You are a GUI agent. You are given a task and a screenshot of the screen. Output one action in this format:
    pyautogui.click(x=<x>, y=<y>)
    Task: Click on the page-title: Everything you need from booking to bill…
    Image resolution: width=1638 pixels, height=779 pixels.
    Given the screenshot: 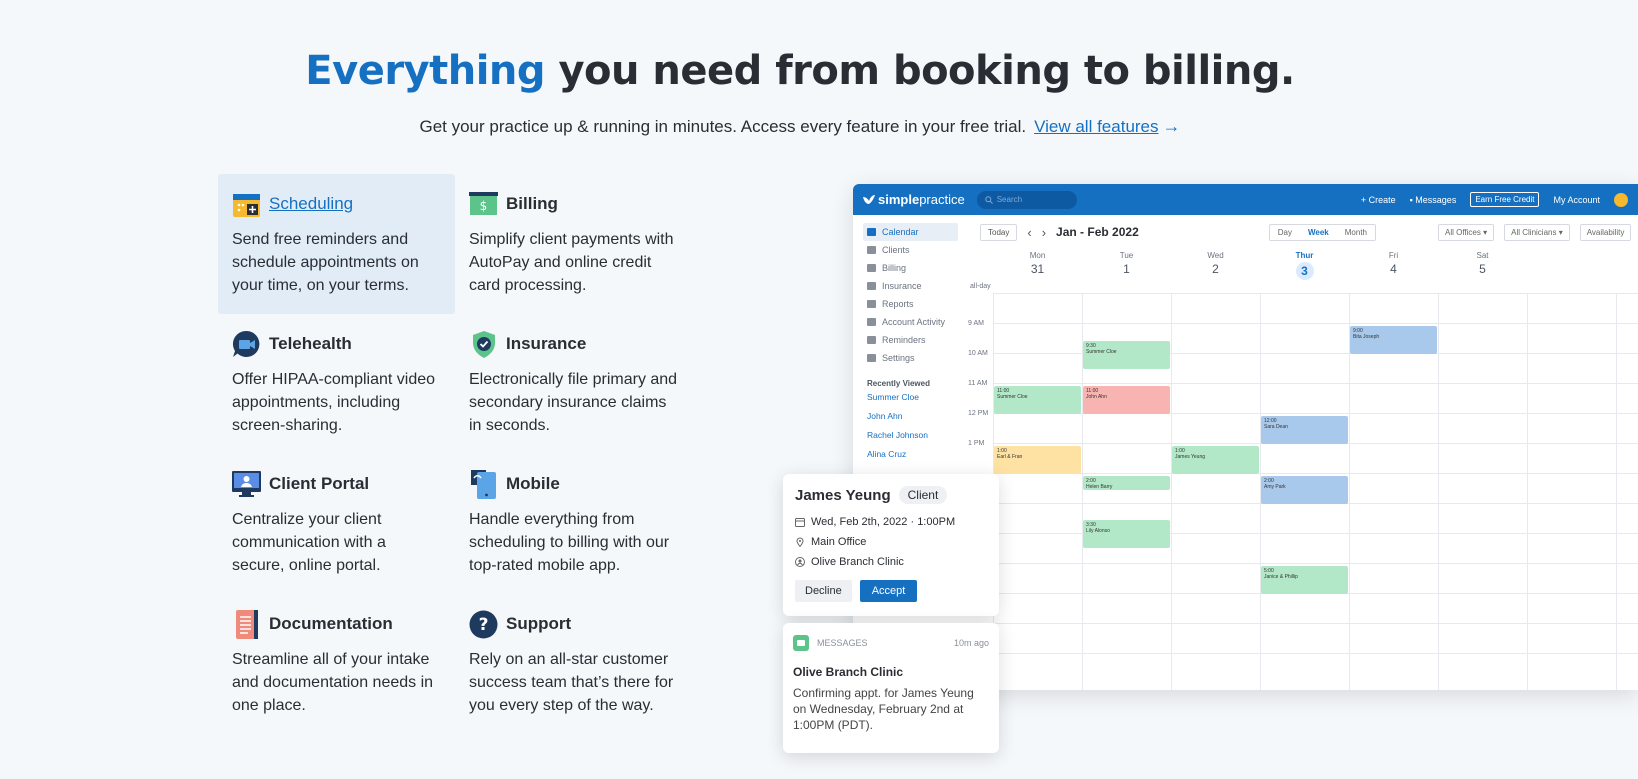 What is the action you would take?
    pyautogui.click(x=800, y=71)
    